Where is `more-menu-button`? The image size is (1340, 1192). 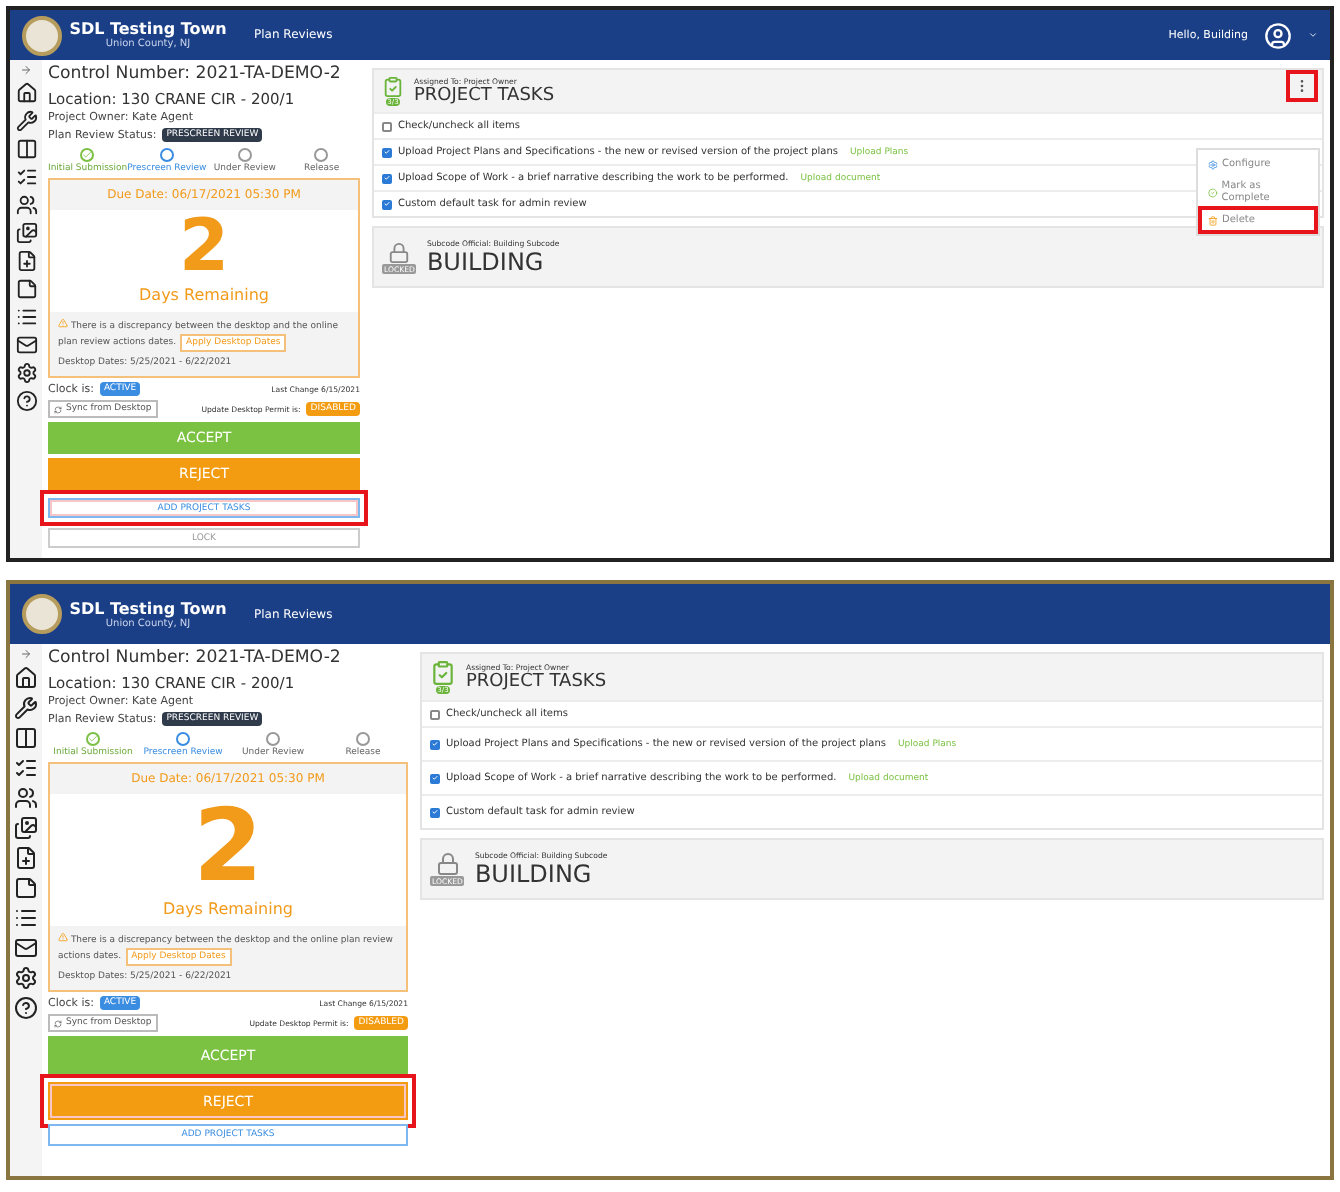
more-menu-button is located at coordinates (1302, 86).